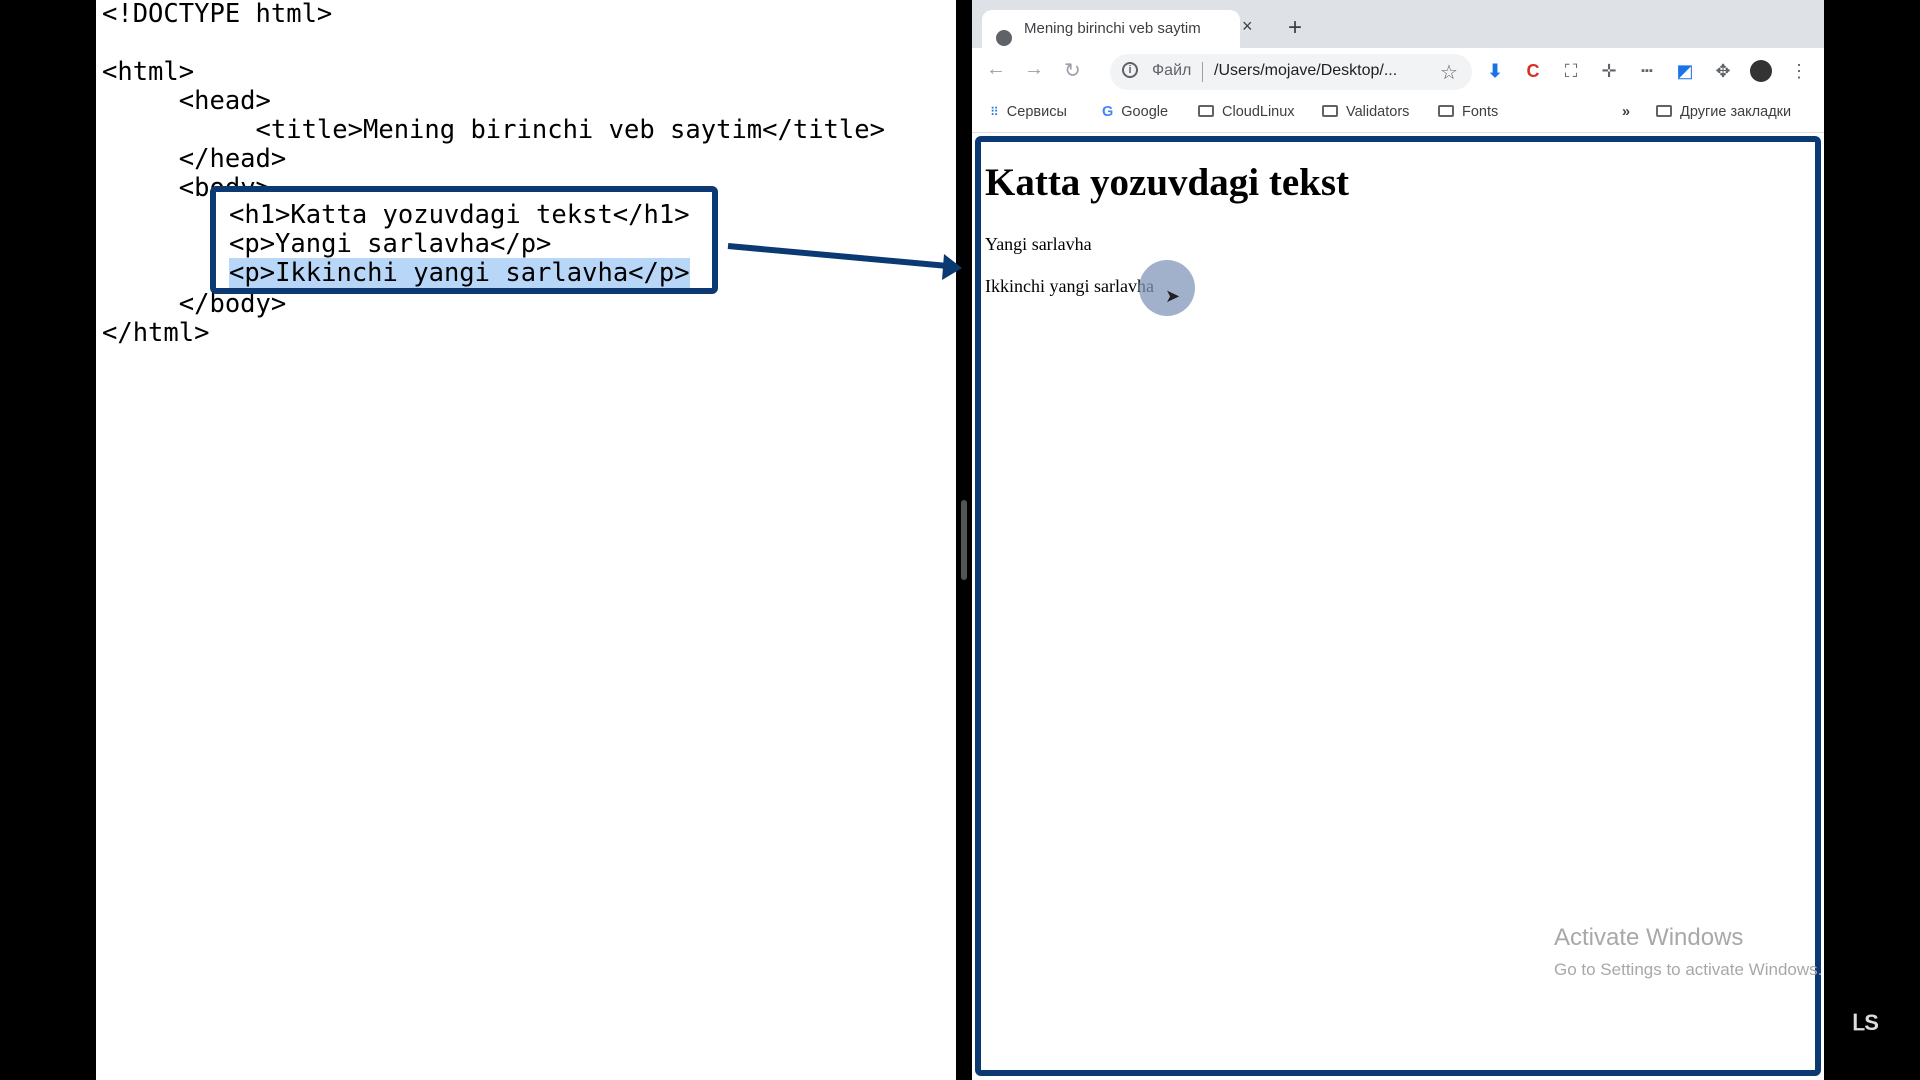 The height and width of the screenshot is (1080, 1920). I want to click on mouse-cursor-icon: ➤, so click(1173, 296).